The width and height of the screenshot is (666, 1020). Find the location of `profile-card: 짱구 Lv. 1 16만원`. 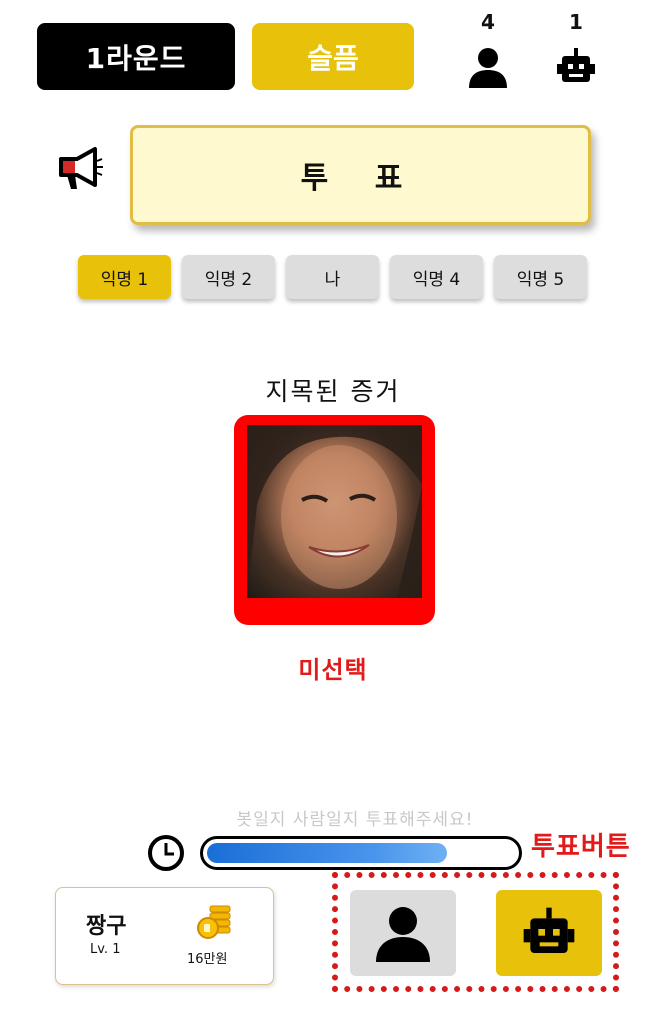

profile-card: 짱구 Lv. 1 16만원 is located at coordinates (164, 936).